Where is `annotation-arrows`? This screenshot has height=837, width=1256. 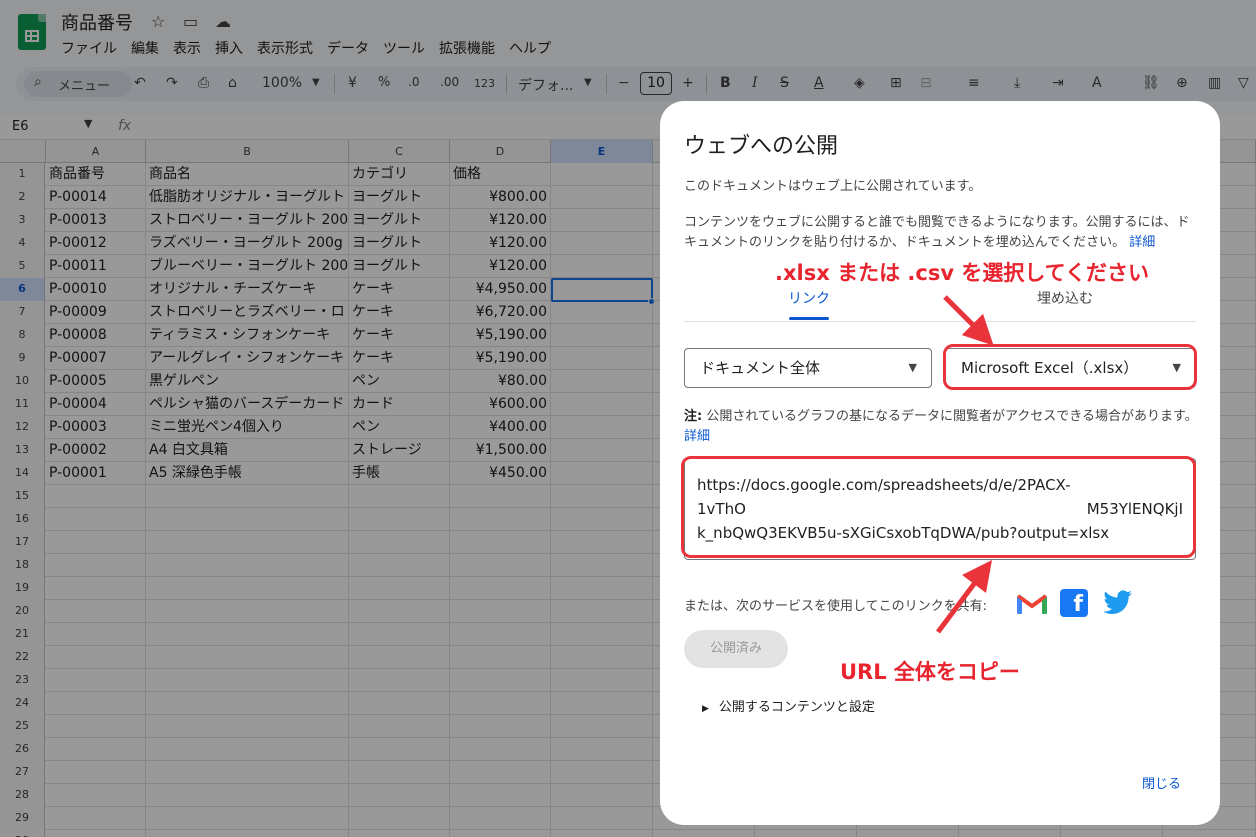
annotation-arrows is located at coordinates (965, 464).